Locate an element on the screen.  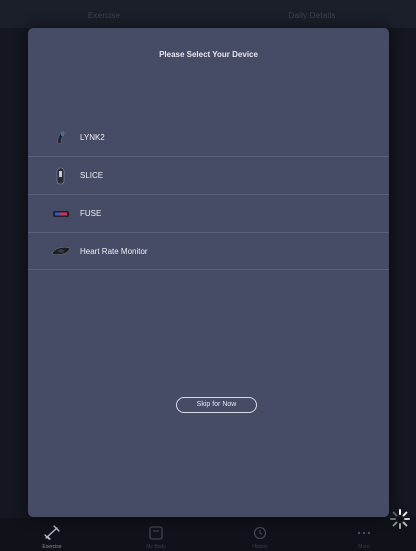
heart-rate-monitor-icon is located at coordinates (61, 251).